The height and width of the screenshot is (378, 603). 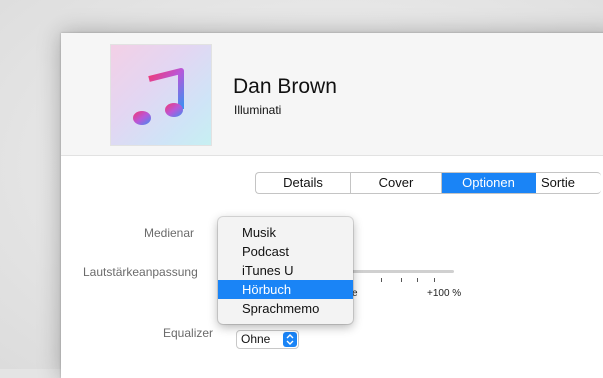 I want to click on equalizer-label: Equalizer, so click(x=188, y=333).